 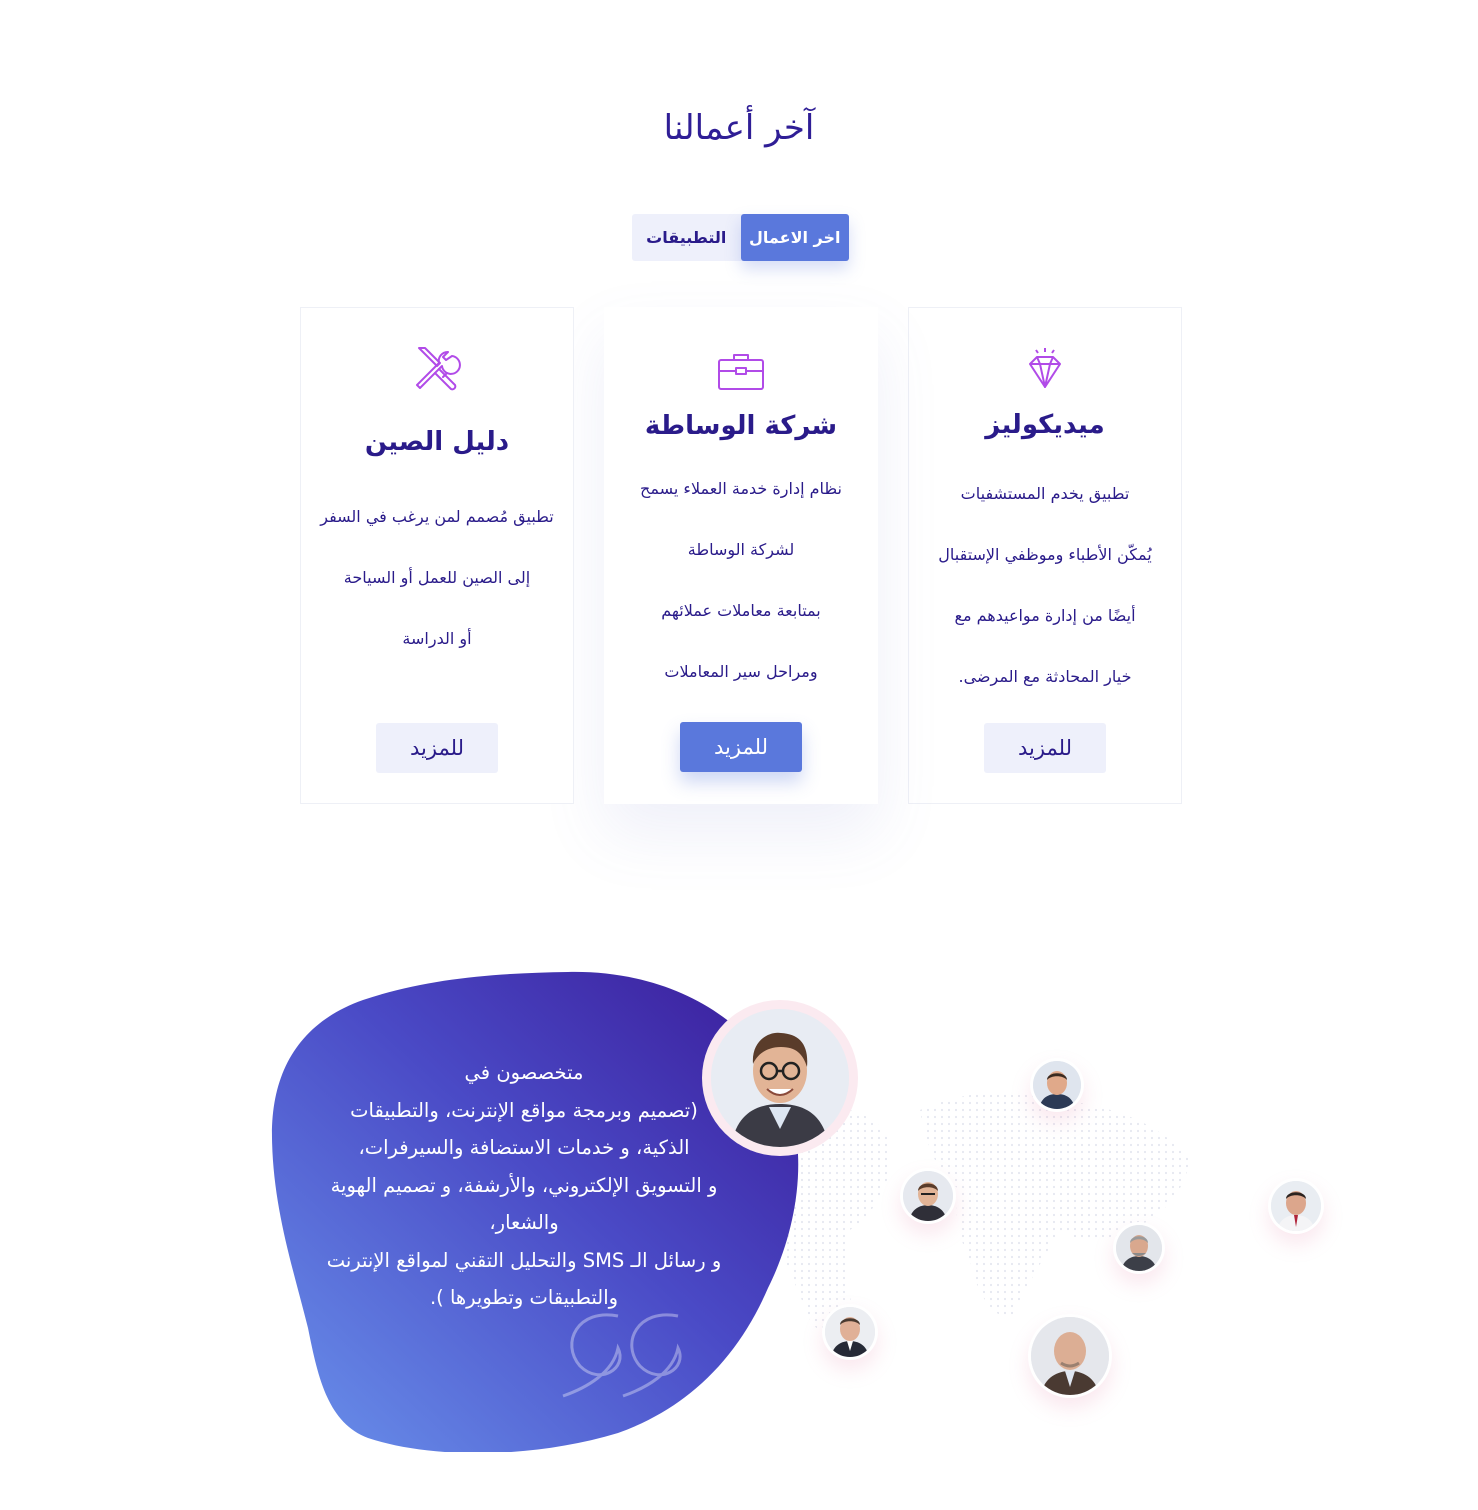 I want to click on card-title: شركة الوساطة, so click(x=741, y=426).